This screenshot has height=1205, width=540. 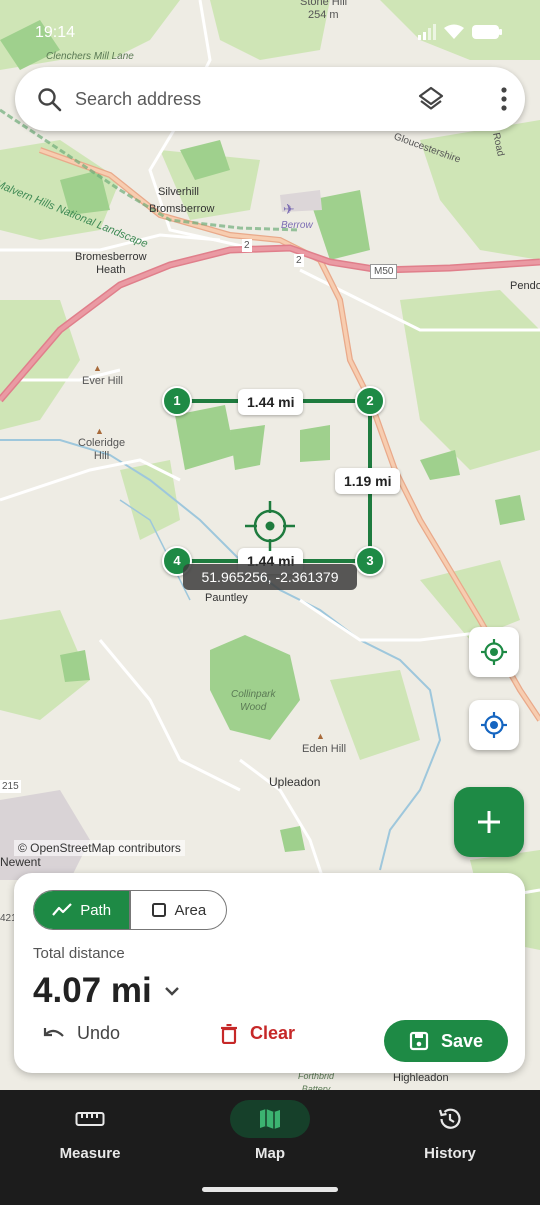 I want to click on add-point-button, so click(x=489, y=822).